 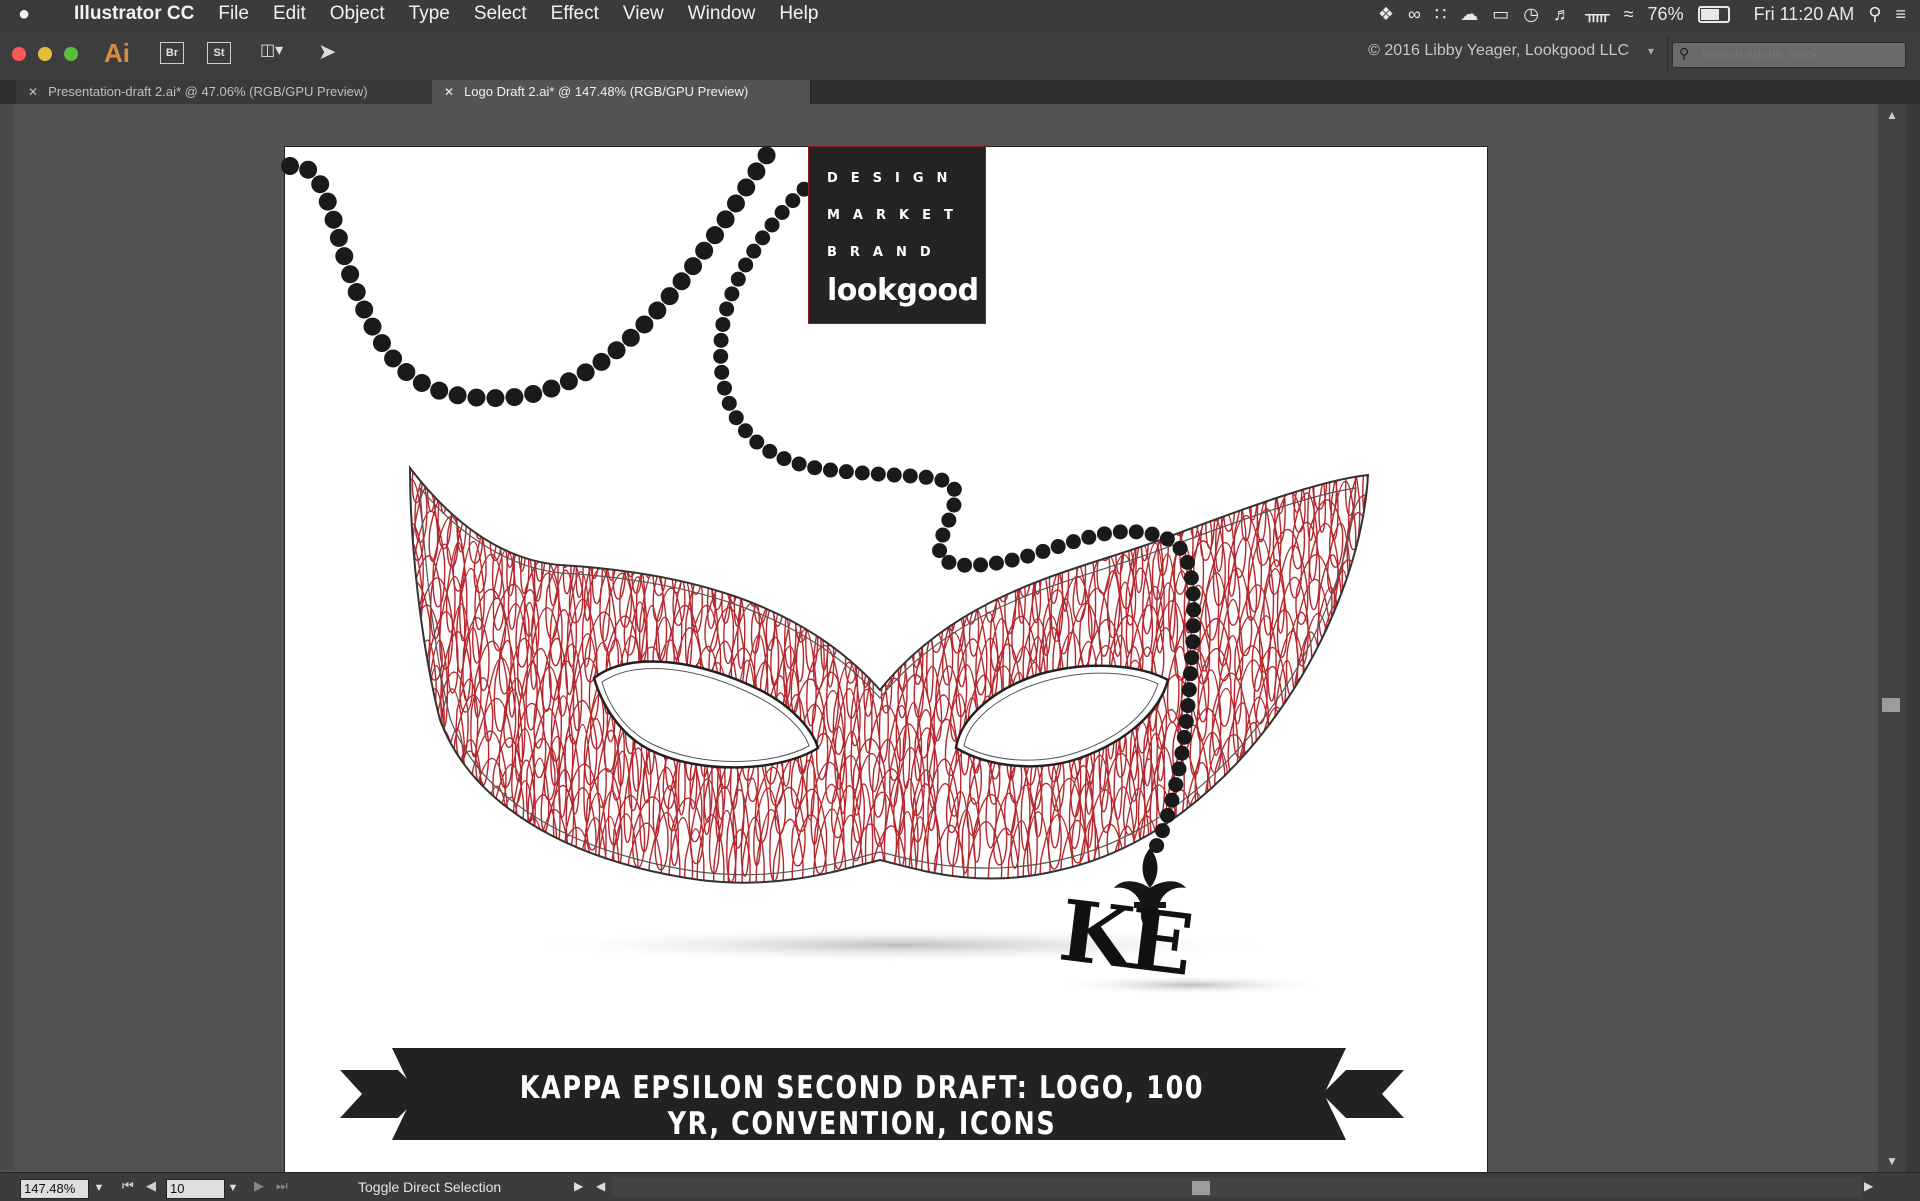 I want to click on horizontal-scrollbar, so click(x=1237, y=1187).